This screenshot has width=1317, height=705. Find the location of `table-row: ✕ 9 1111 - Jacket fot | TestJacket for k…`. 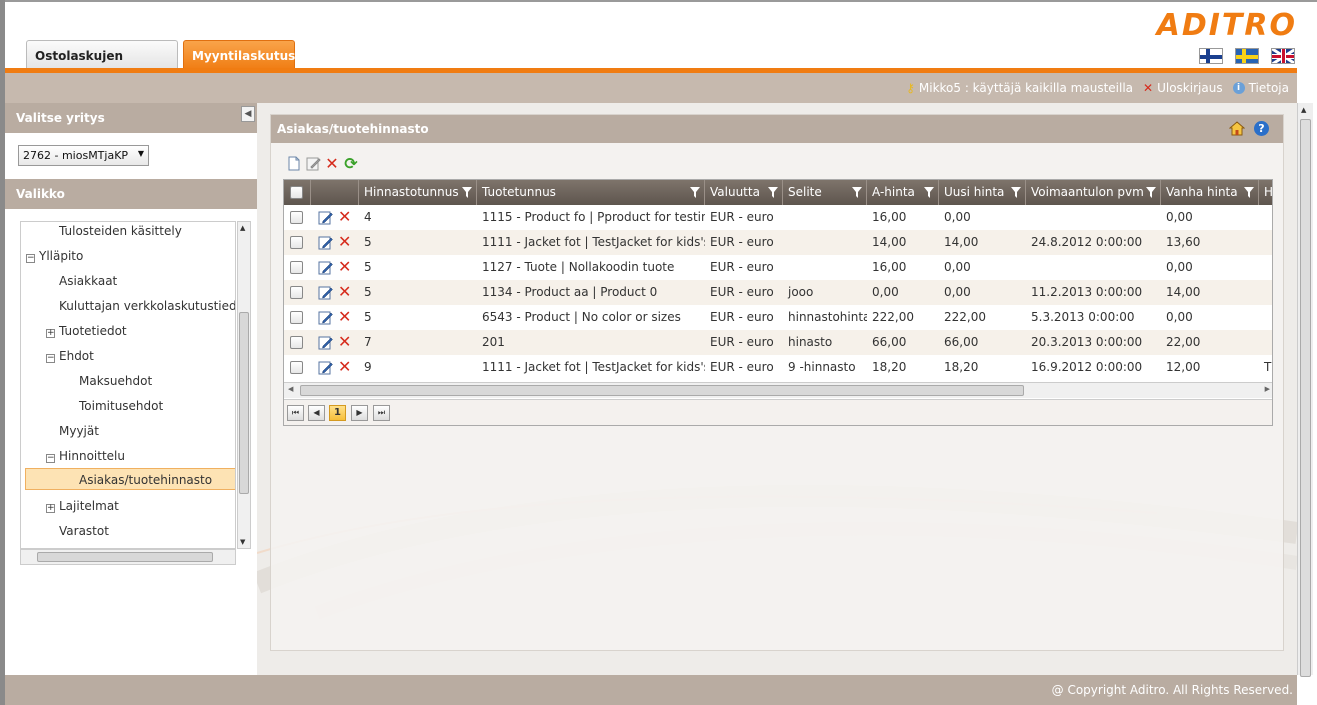

table-row: ✕ 9 1111 - Jacket fot | TestJacket for k… is located at coordinates (778, 367).